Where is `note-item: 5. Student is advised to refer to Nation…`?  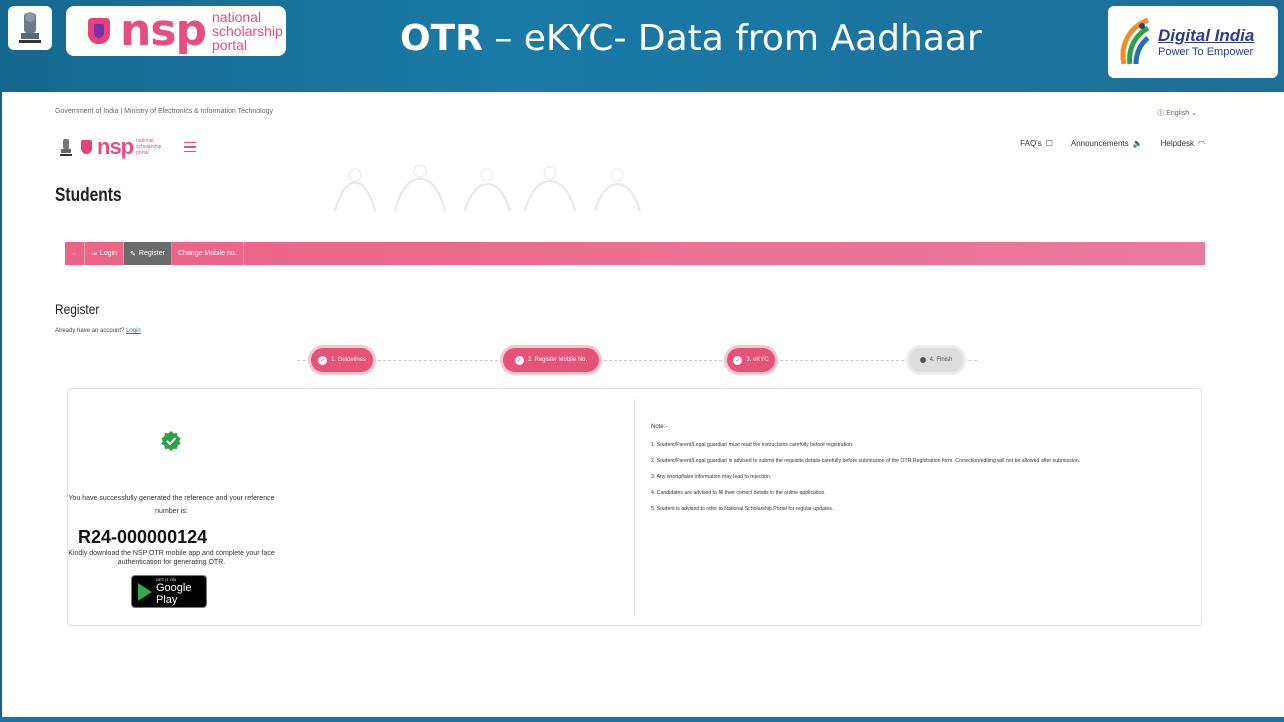
note-item: 5. Student is advised to refer to Nation… is located at coordinates (742, 509).